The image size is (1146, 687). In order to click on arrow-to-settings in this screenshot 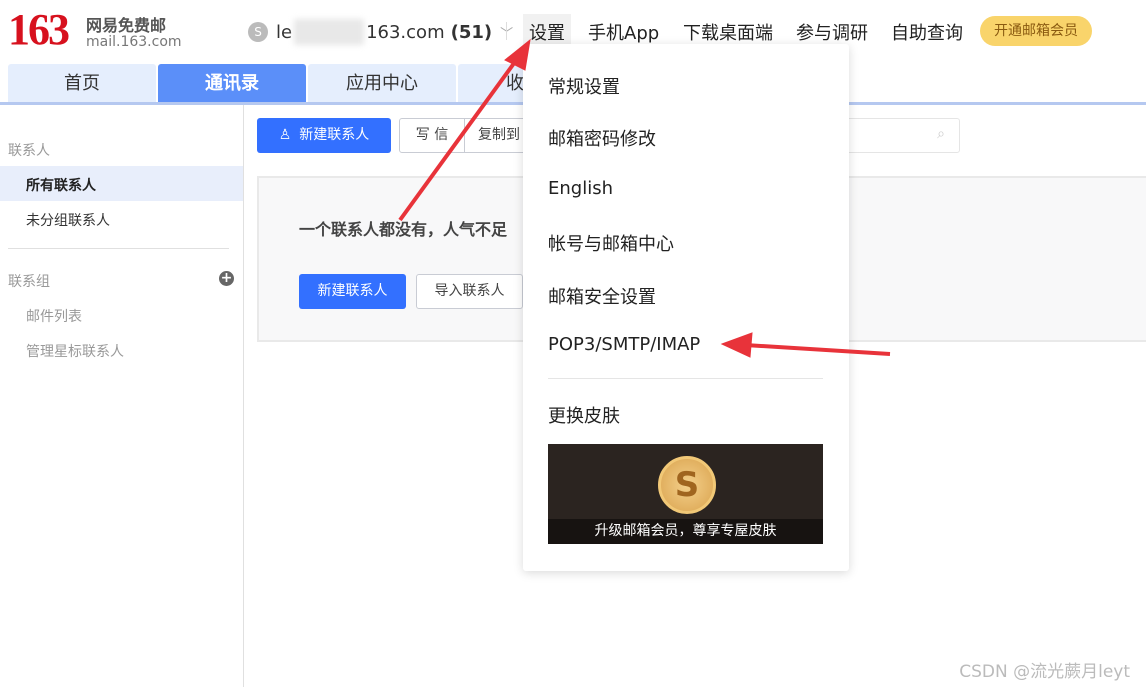, I will do `click(464, 130)`.